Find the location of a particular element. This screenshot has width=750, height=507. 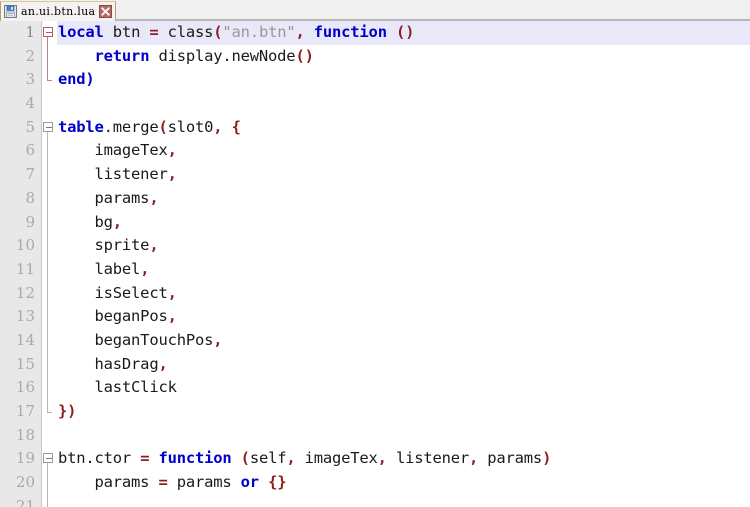

code-line-20: 20 params = params or {} is located at coordinates (375, 483).